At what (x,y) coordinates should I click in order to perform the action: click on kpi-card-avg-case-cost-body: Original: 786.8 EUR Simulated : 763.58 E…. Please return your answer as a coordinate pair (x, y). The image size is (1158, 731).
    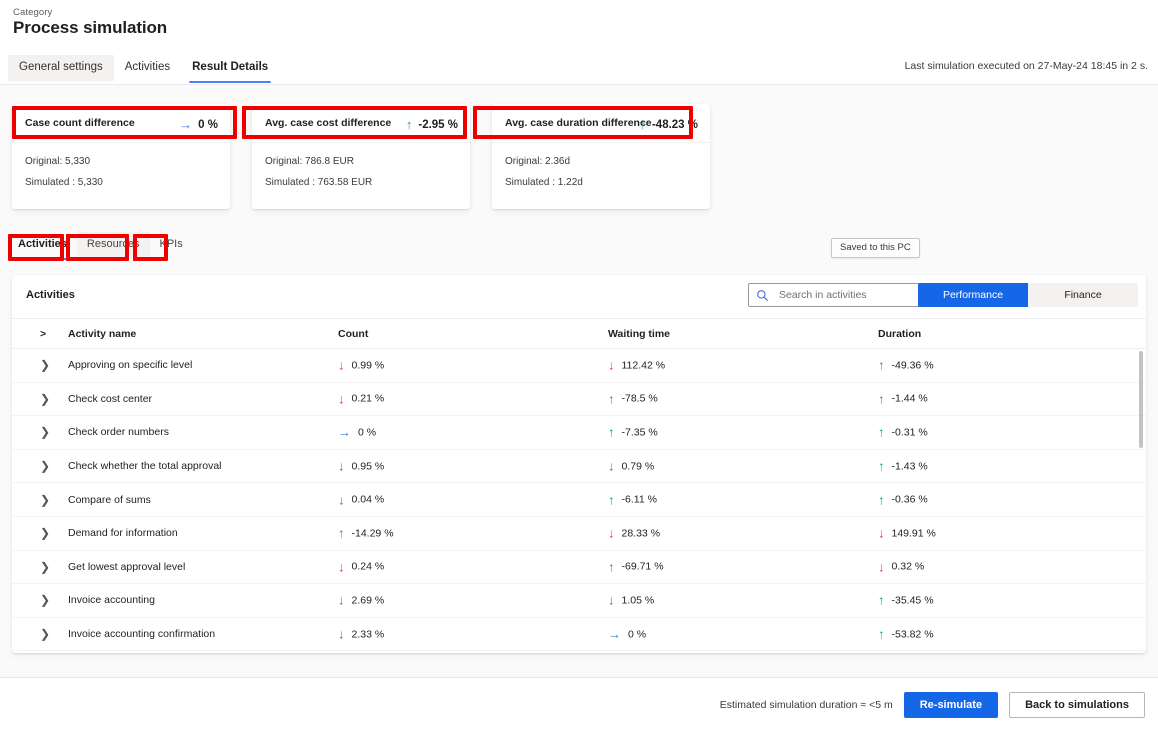
    Looking at the image, I should click on (362, 172).